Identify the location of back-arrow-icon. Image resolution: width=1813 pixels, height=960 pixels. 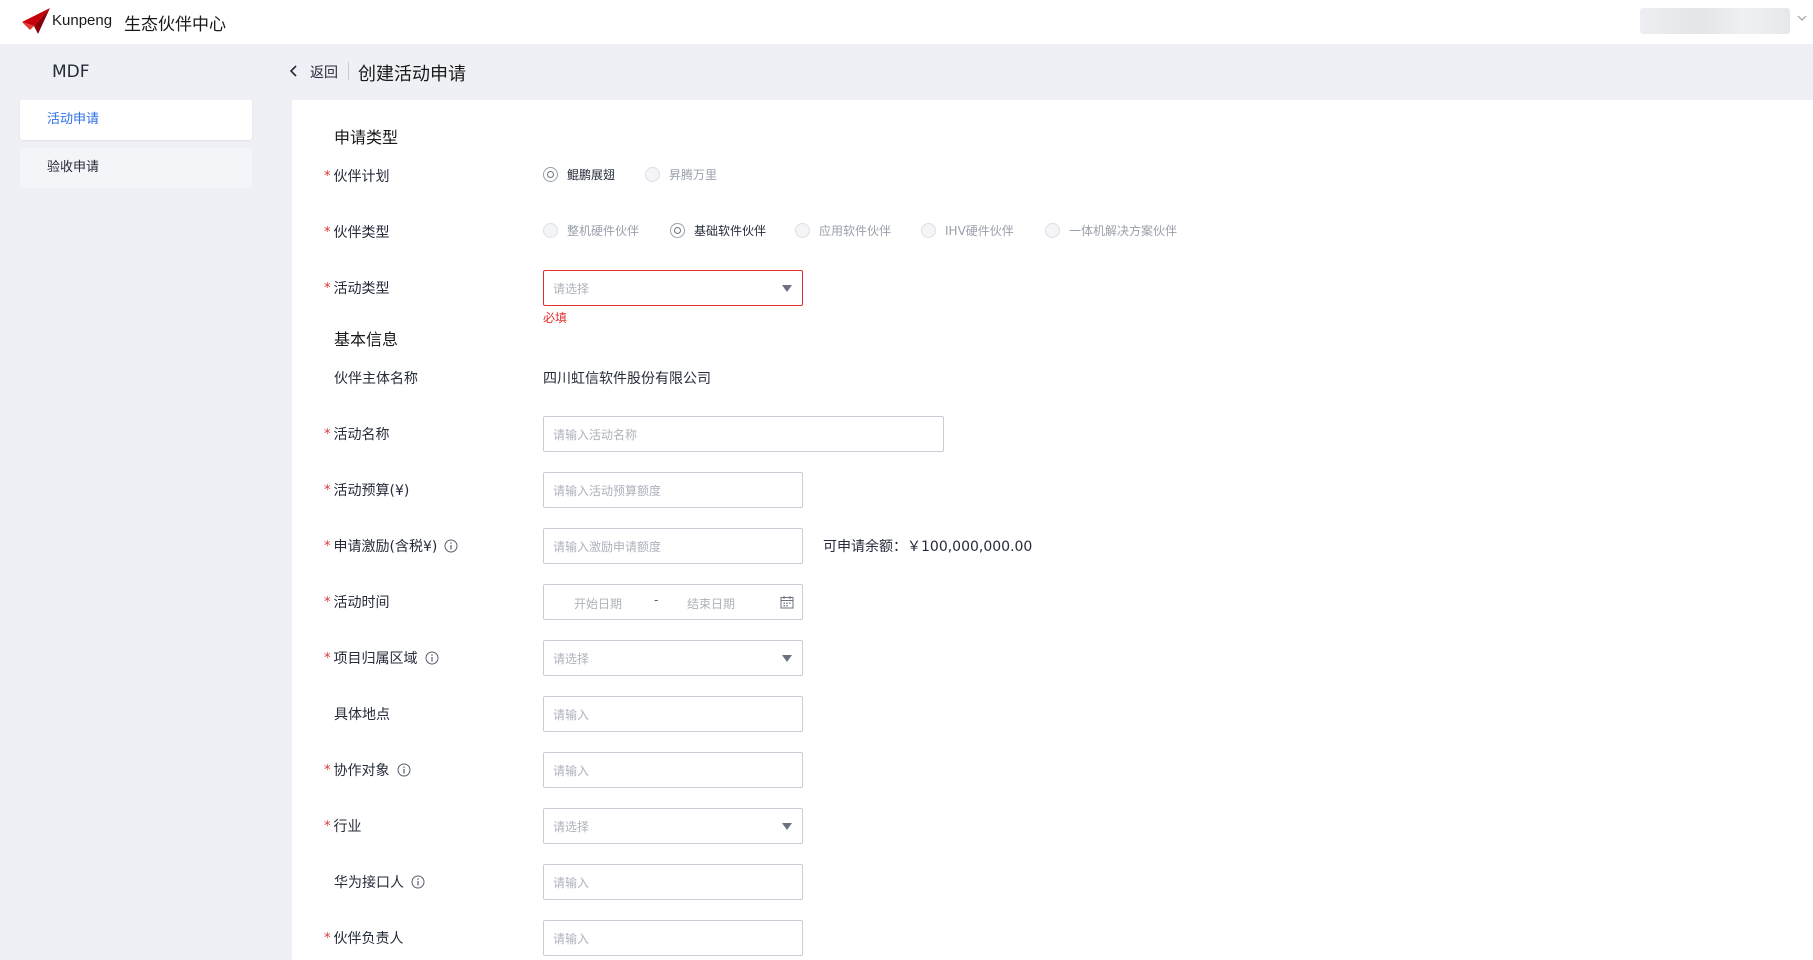
(294, 71).